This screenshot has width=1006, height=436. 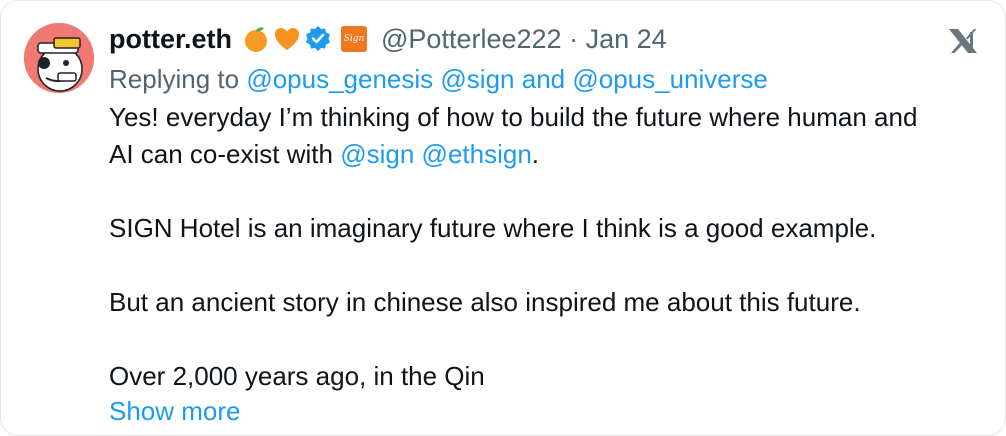 I want to click on avatar, so click(x=59, y=58).